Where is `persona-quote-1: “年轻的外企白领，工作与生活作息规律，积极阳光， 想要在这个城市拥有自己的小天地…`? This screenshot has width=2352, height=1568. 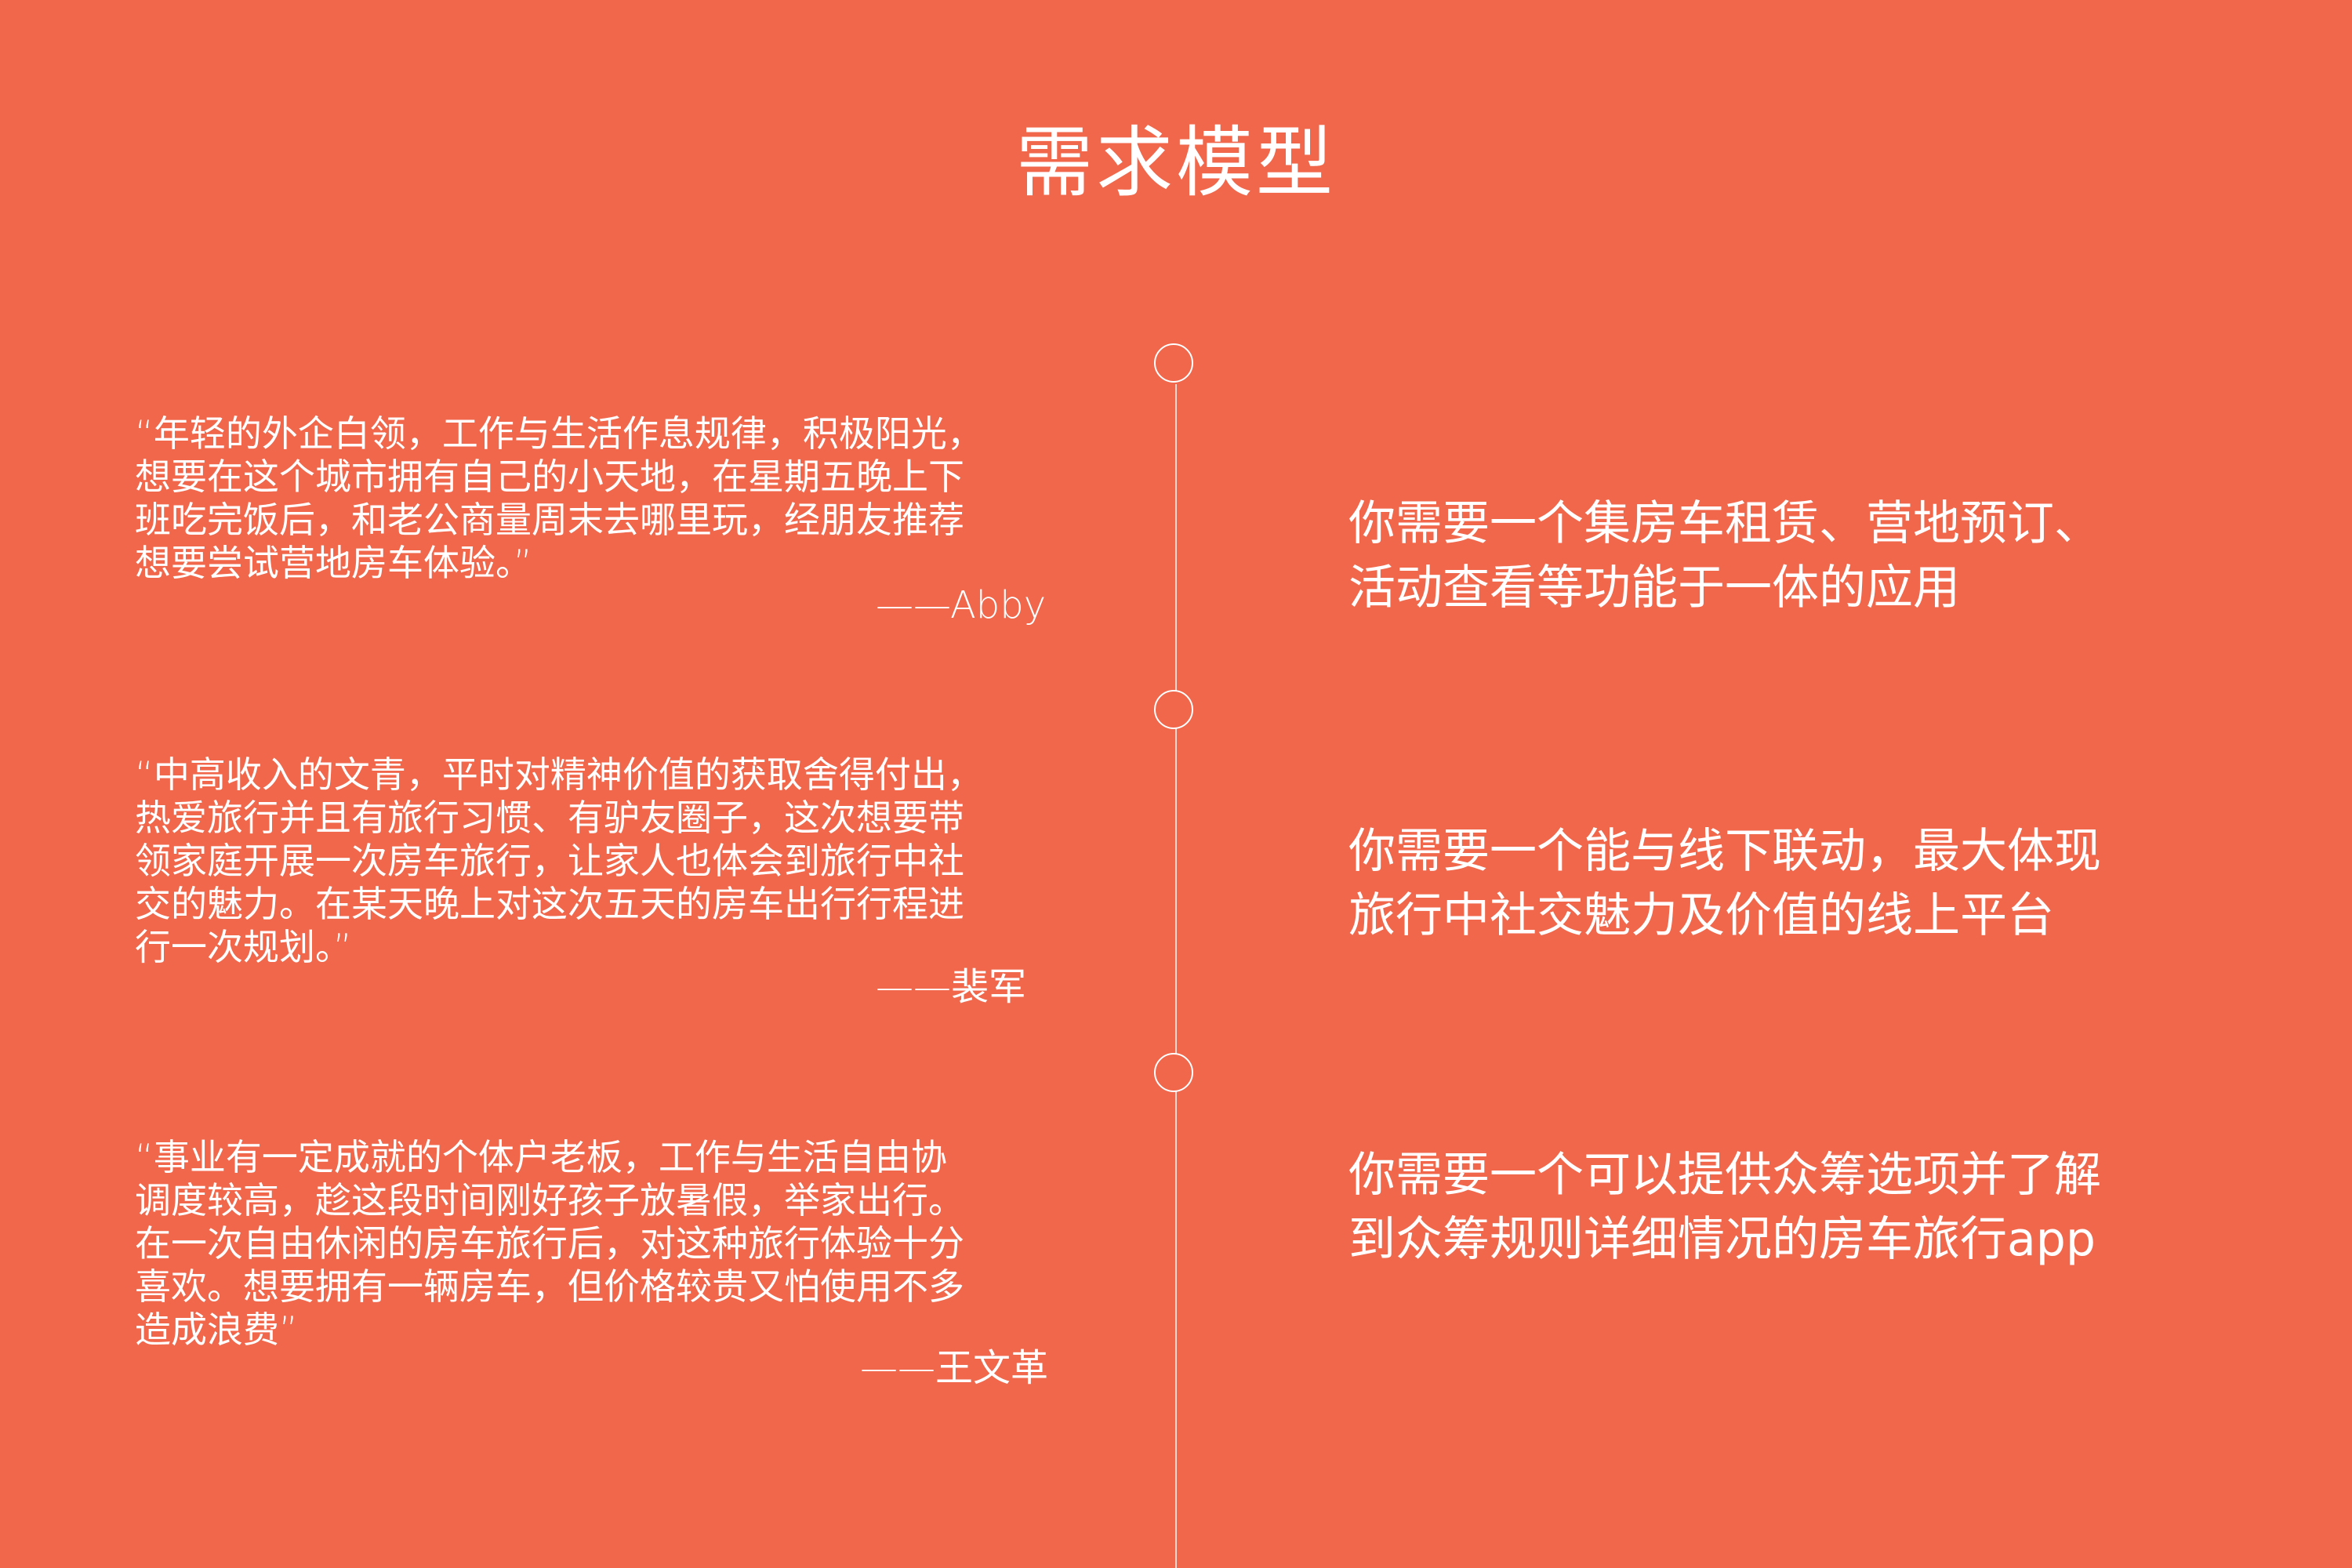
persona-quote-1: “年轻的外企白领，工作与生活作息规律，积极阳光， 想要在这个城市拥有自己的小天地… is located at coordinates (593, 498).